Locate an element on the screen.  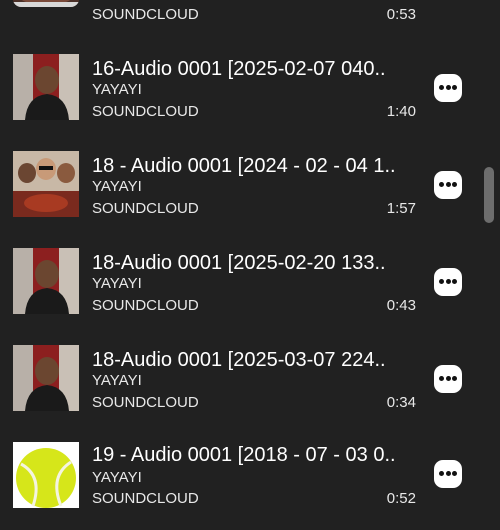
track-duration: 0:43 is located at coordinates (401, 305).